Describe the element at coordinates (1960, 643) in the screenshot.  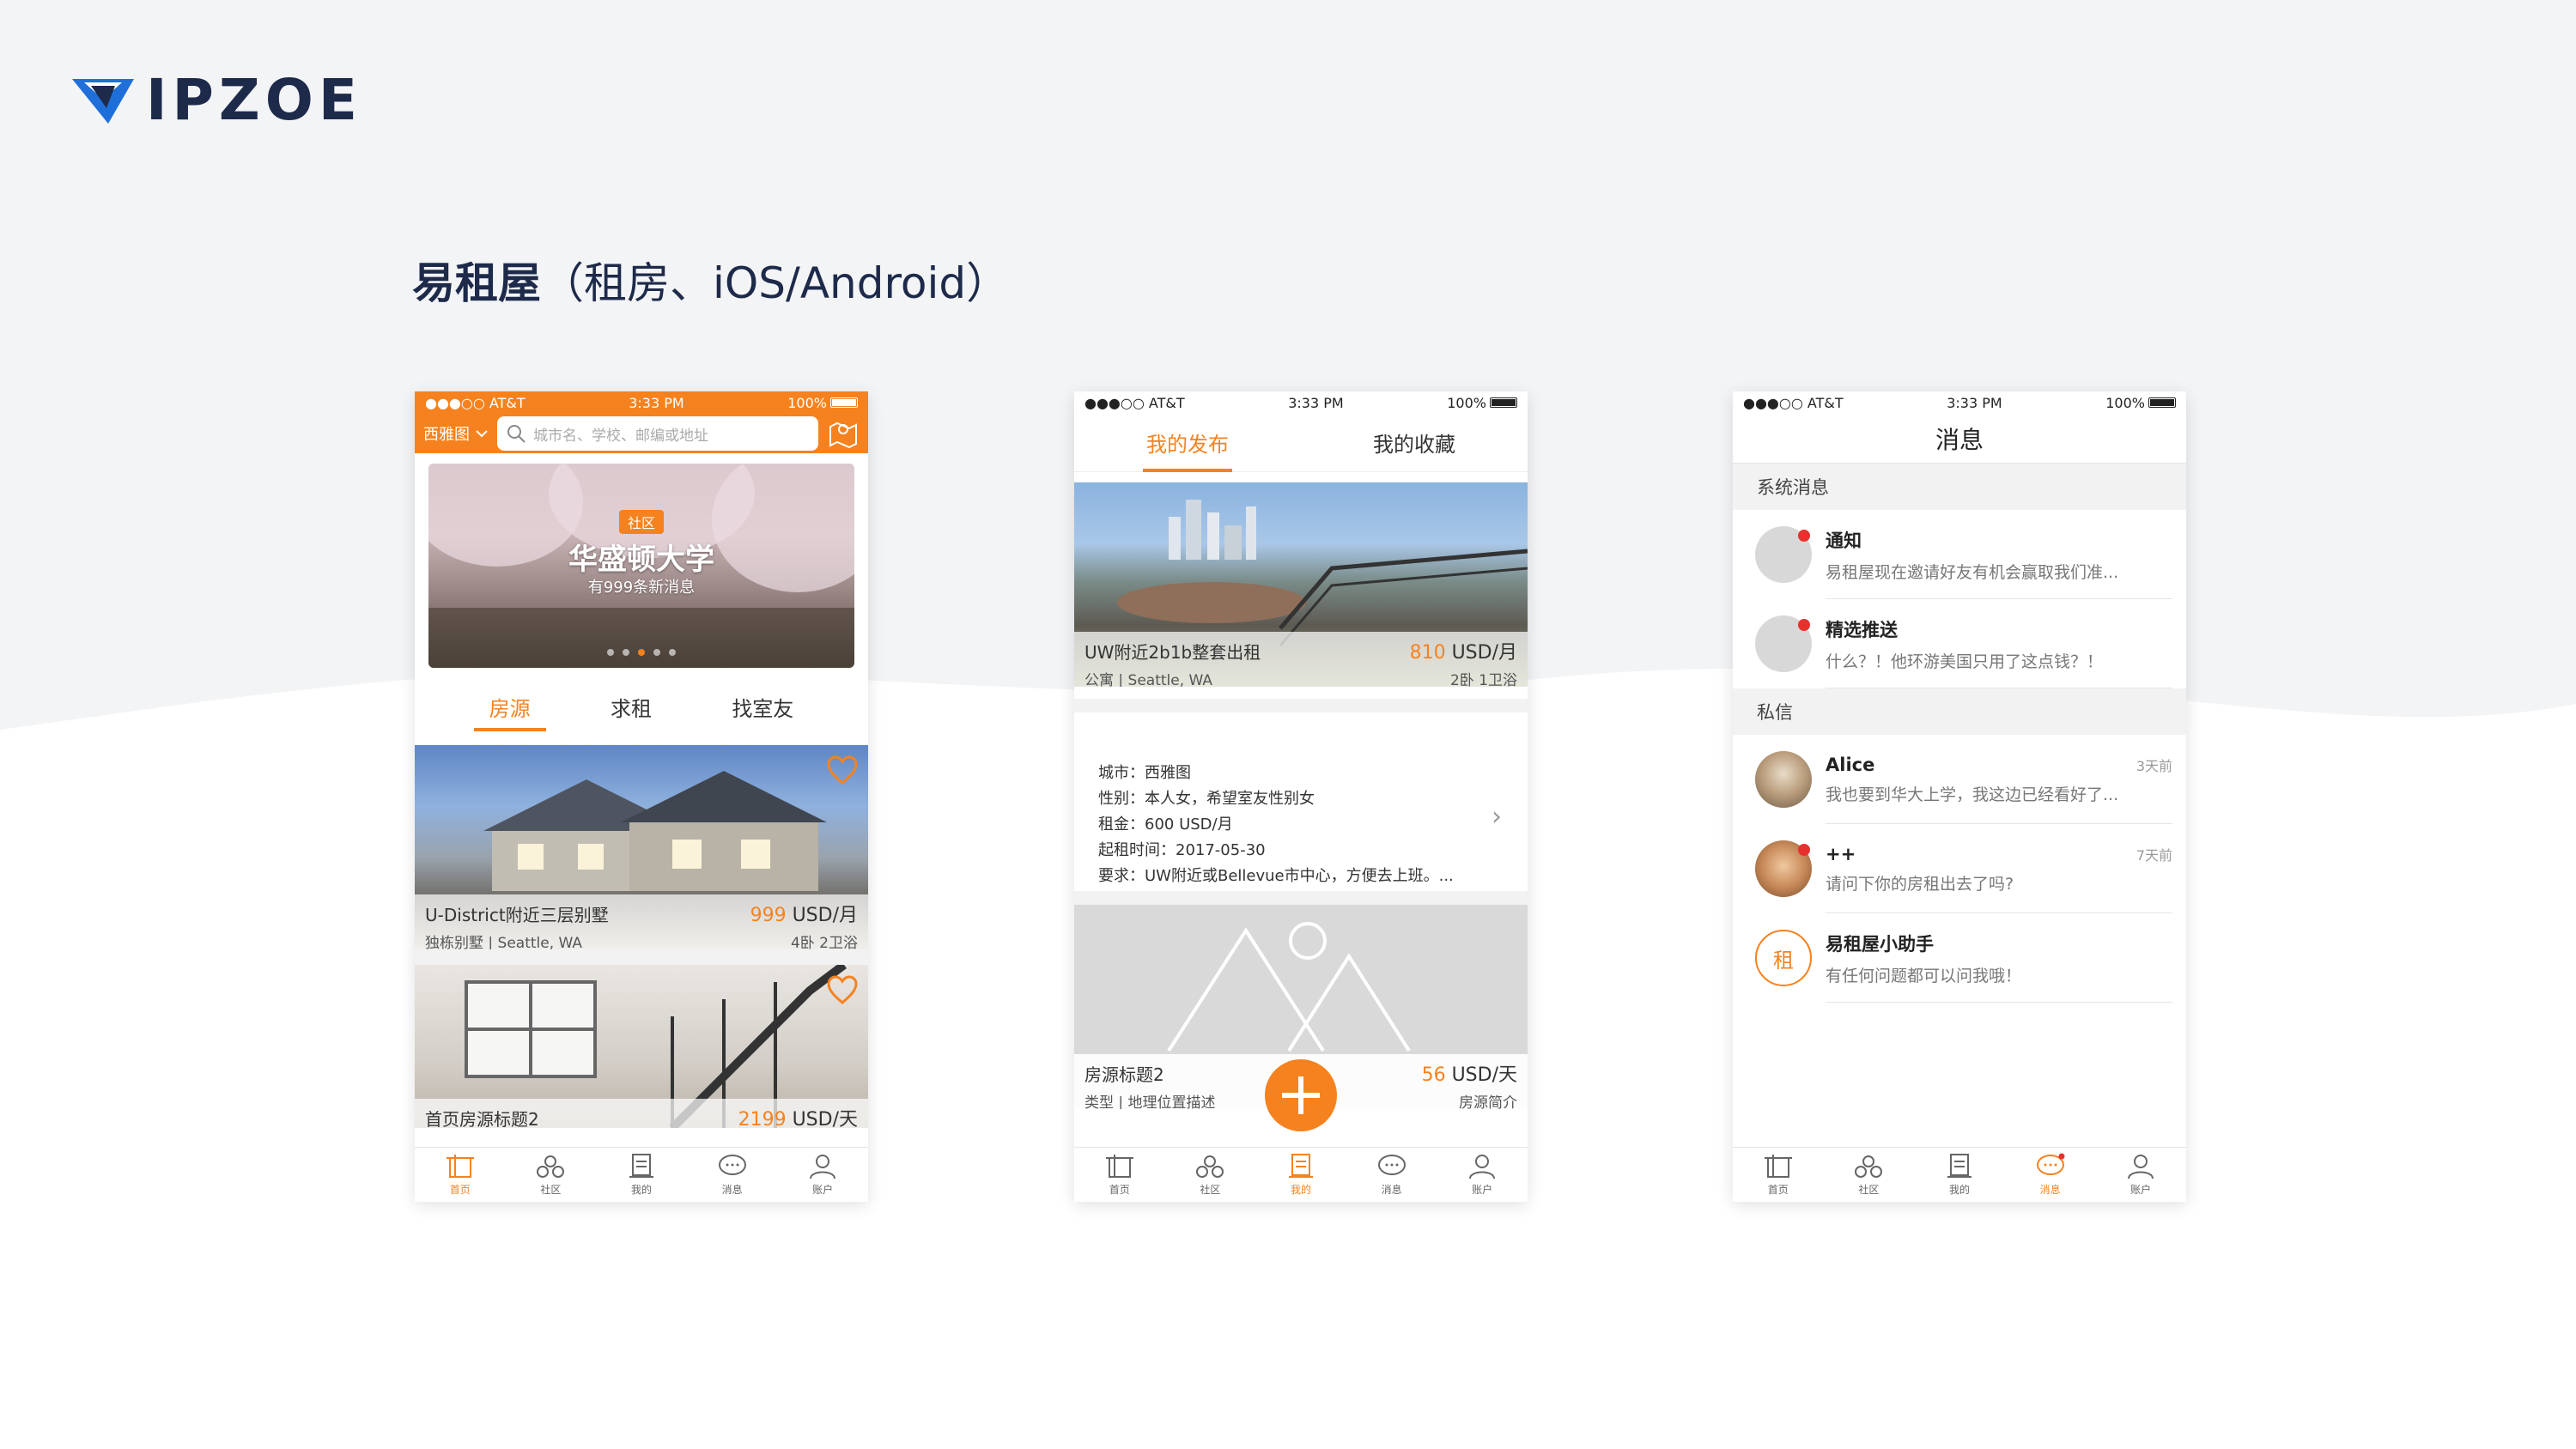
I see `list-item: 精选推送 什么？！他环游美国只用了这点钱？！` at that location.